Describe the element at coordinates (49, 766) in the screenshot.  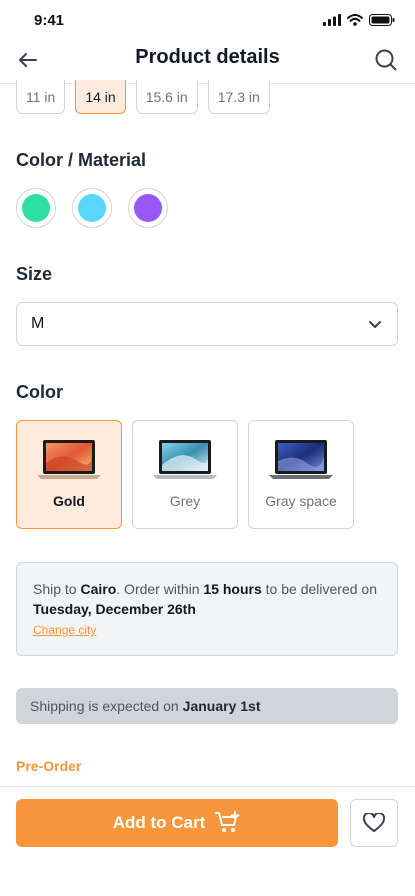
I see `pre-order-label: Pre-Order` at that location.